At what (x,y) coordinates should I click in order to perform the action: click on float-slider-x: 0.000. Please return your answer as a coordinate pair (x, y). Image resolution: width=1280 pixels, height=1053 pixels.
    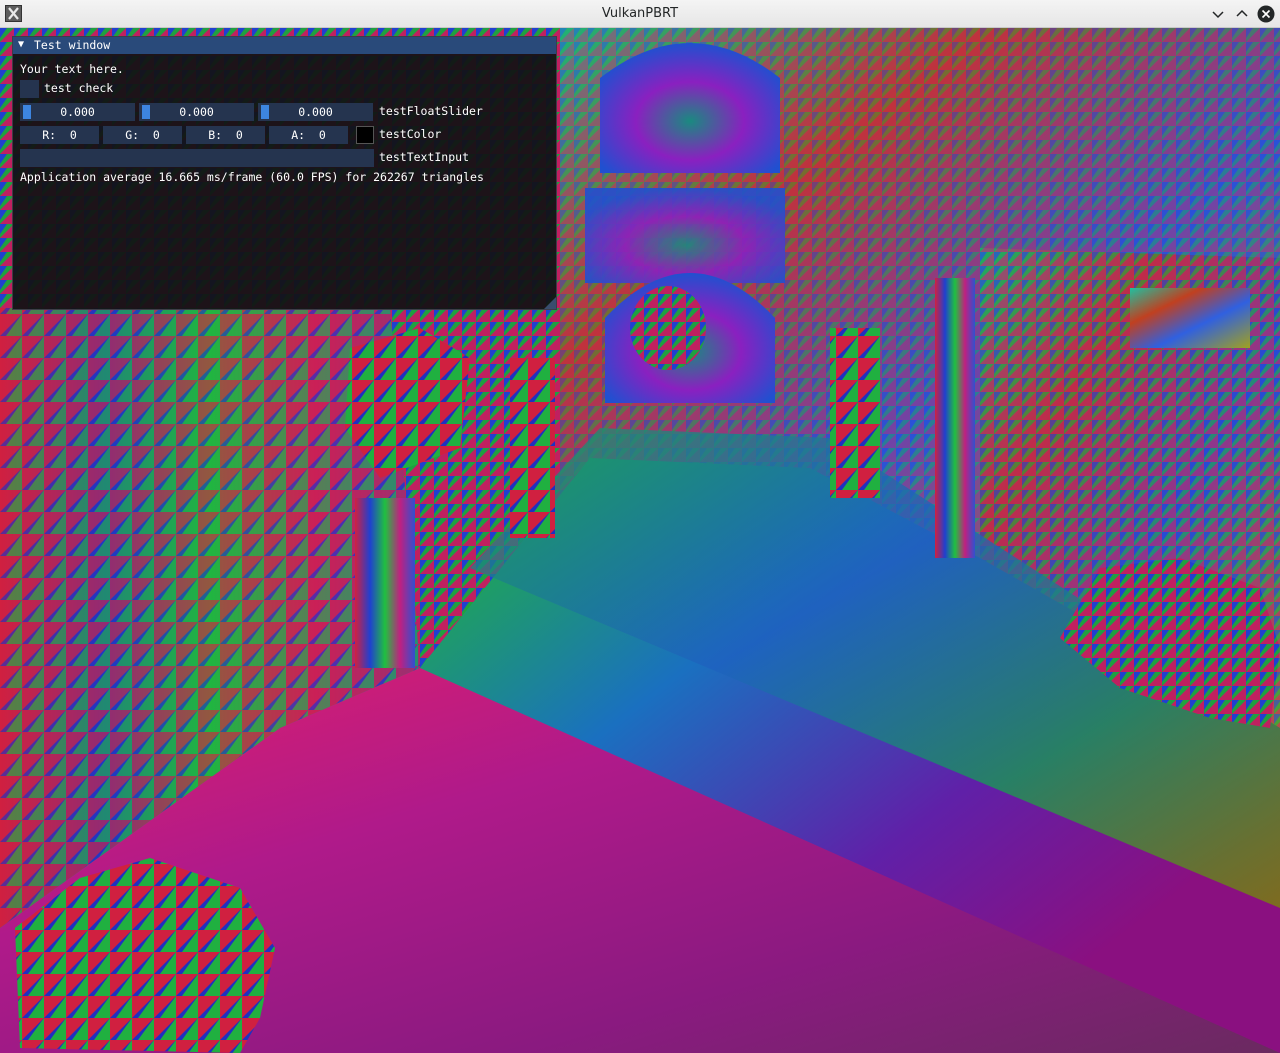
    Looking at the image, I should click on (77, 112).